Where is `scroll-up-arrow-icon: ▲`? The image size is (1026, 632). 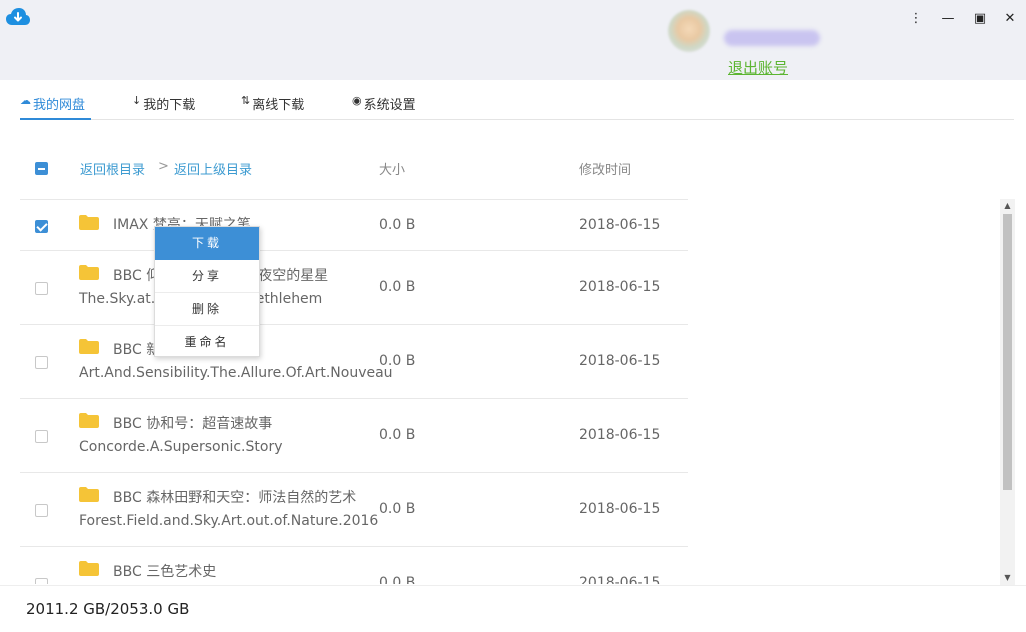 scroll-up-arrow-icon: ▲ is located at coordinates (1007, 206).